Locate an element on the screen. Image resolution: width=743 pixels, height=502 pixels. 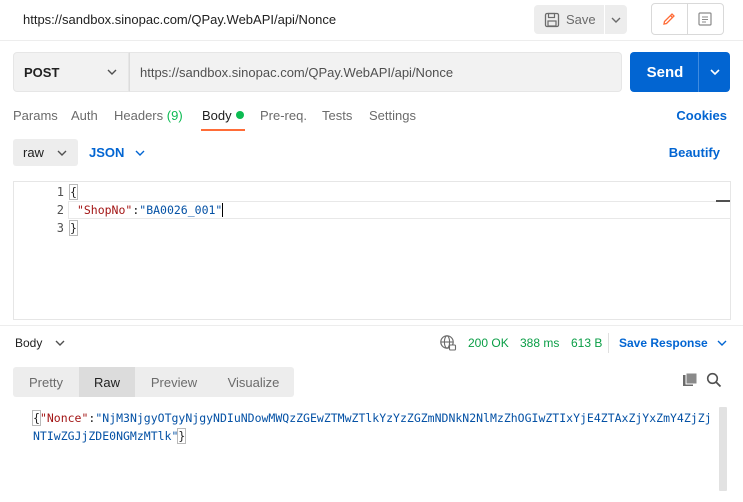
code-line: { is located at coordinates (73, 192).